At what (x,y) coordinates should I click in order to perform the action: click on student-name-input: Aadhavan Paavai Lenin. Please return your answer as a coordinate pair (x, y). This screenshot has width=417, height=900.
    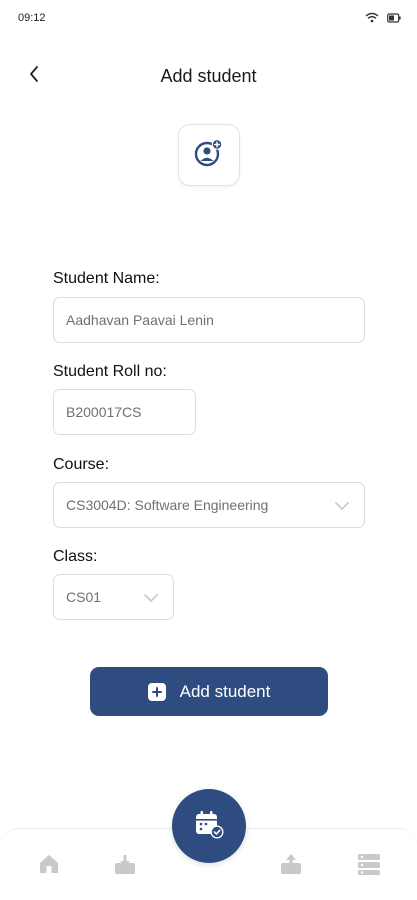
    Looking at the image, I should click on (209, 320).